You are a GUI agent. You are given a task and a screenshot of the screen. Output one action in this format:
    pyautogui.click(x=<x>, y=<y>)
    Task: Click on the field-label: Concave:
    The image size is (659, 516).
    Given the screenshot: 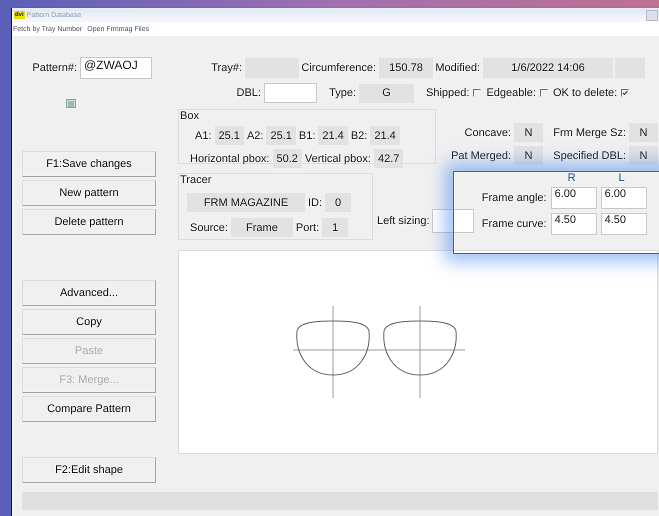 What is the action you would take?
    pyautogui.click(x=488, y=132)
    